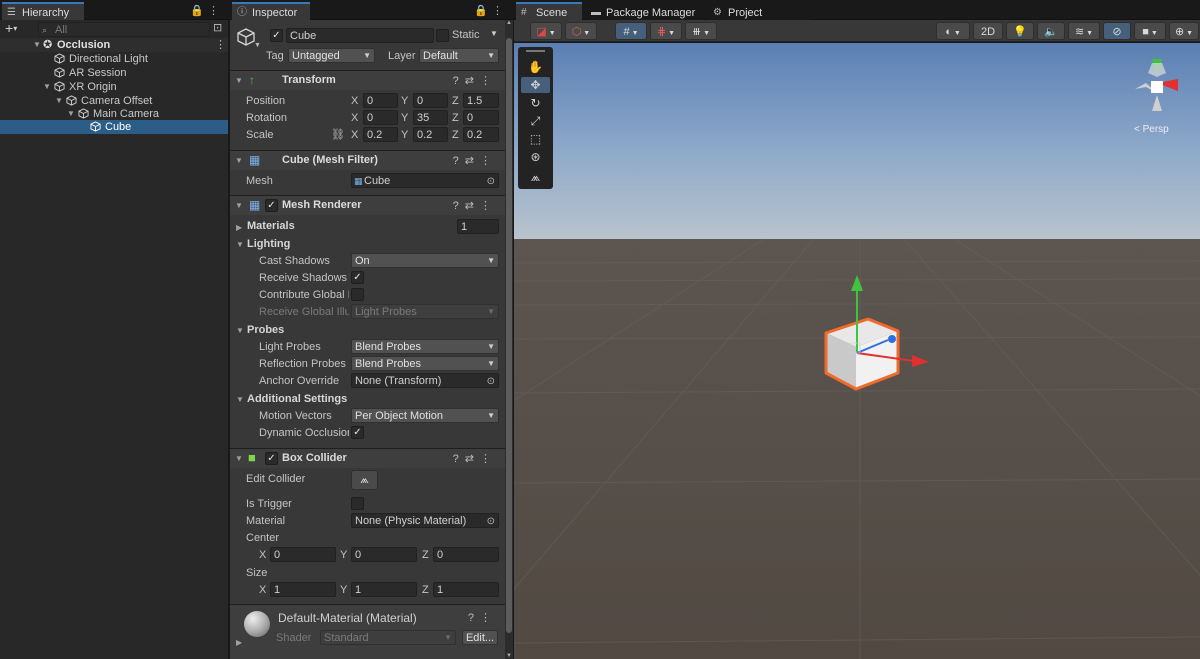 Image resolution: width=1200 pixels, height=659 pixels. Describe the element at coordinates (367, 80) in the screenshot. I see `transform-header: ▼ ↑ Transform ?⇄⋮` at that location.